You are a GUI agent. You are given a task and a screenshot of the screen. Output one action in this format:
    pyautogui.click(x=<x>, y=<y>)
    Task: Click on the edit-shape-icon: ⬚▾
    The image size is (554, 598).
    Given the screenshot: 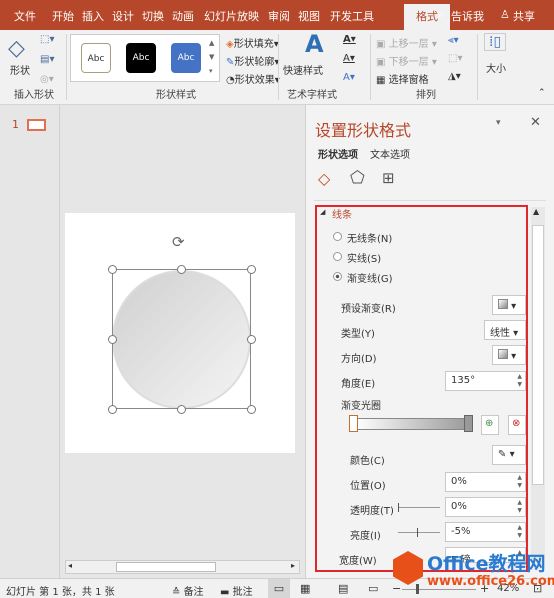 What is the action you would take?
    pyautogui.click(x=47, y=39)
    